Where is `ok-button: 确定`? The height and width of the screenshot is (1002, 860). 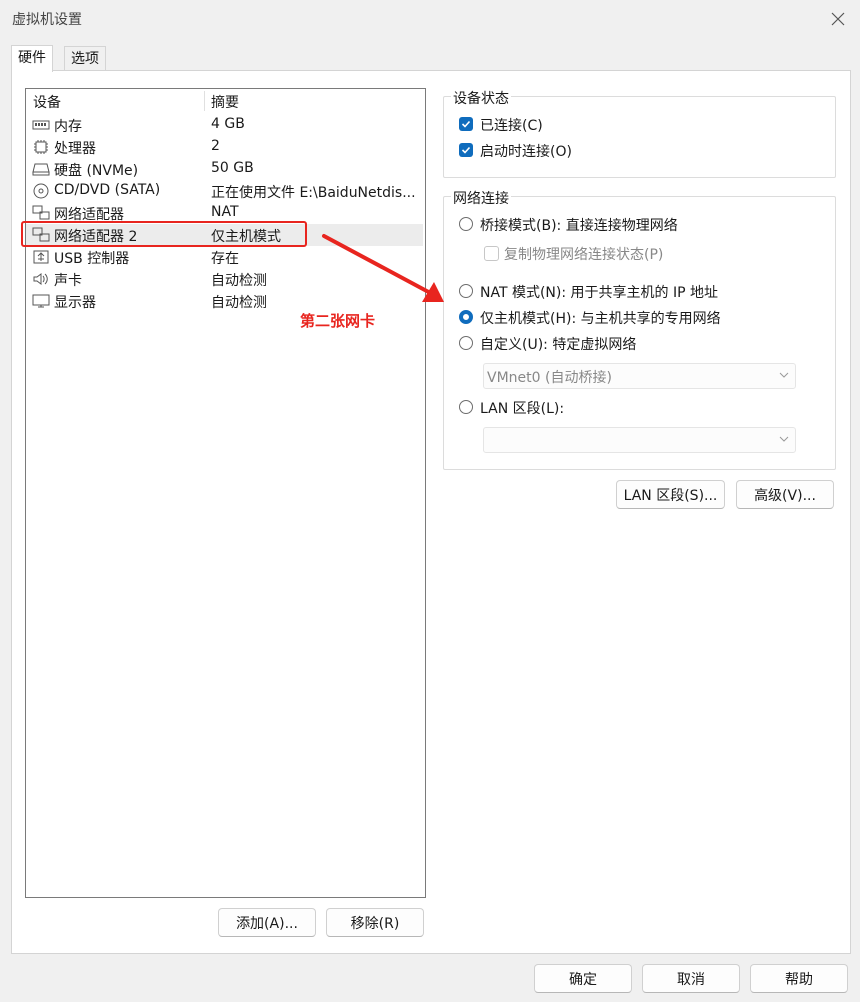 ok-button: 确定 is located at coordinates (583, 978).